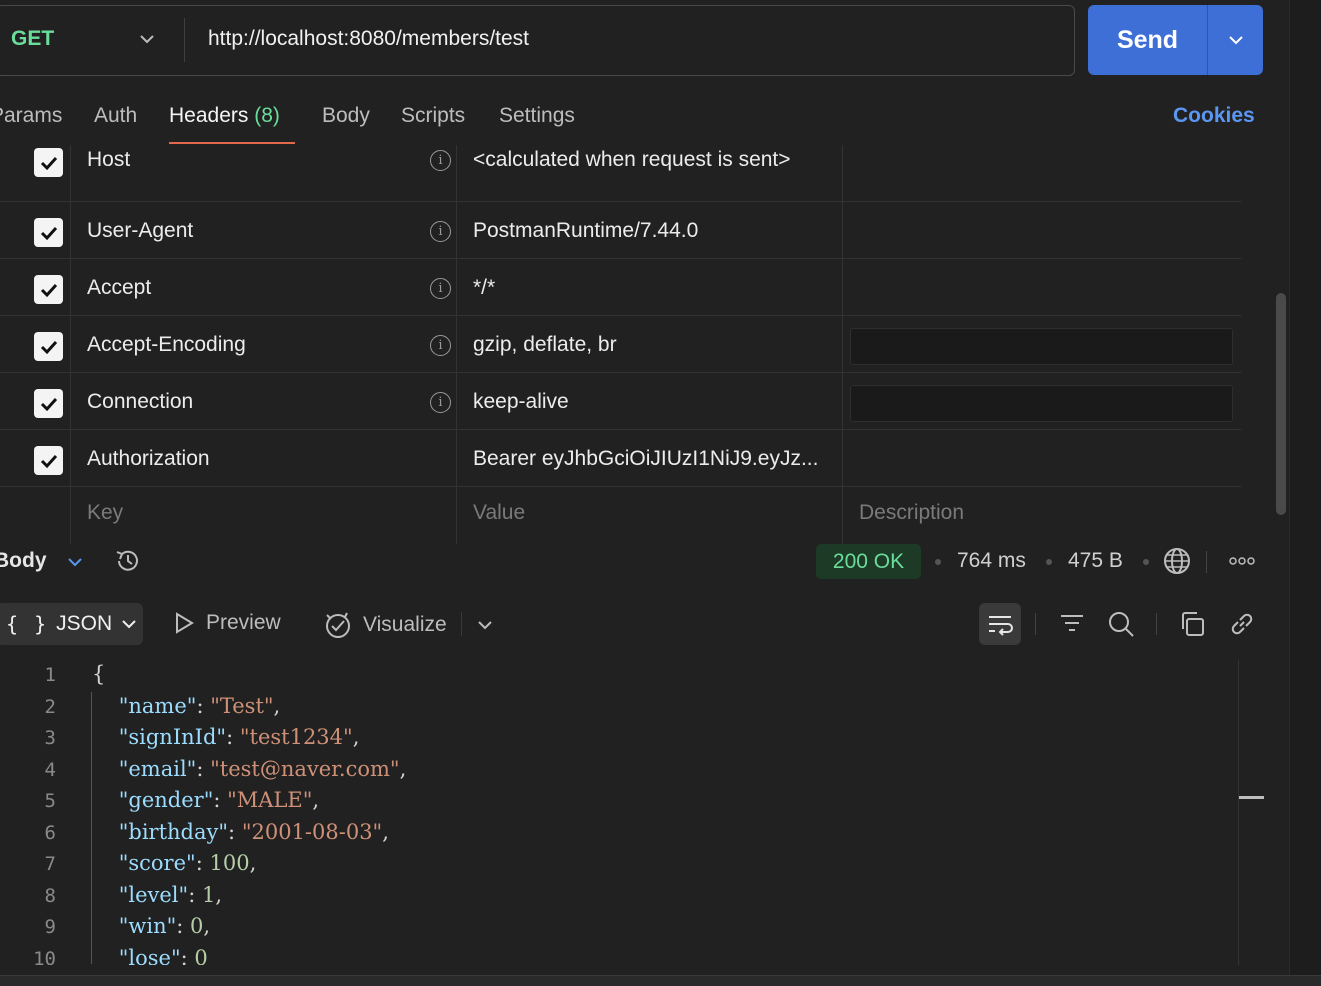 This screenshot has height=986, width=1321. I want to click on json-value: "MALE", so click(270, 800).